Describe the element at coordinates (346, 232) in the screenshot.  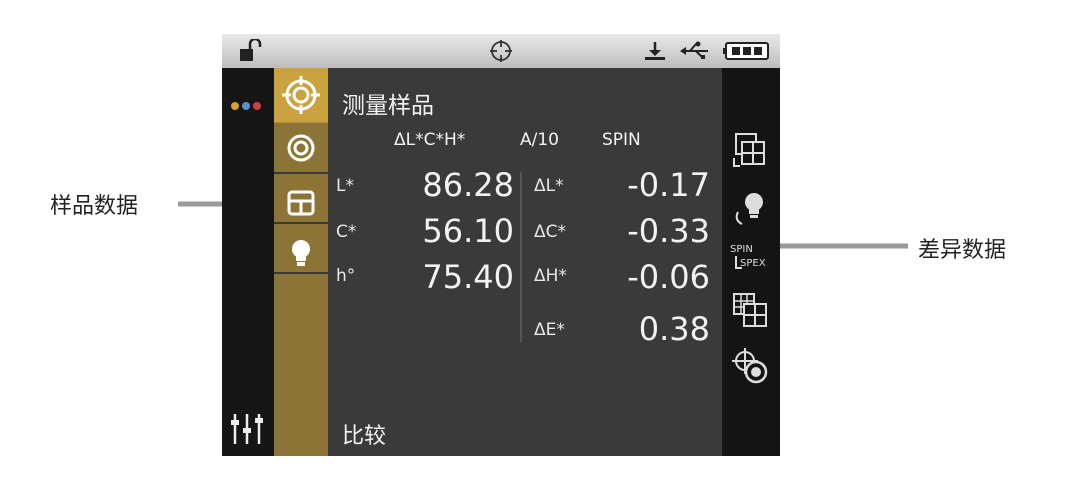
I see `sample-label-c: C*` at that location.